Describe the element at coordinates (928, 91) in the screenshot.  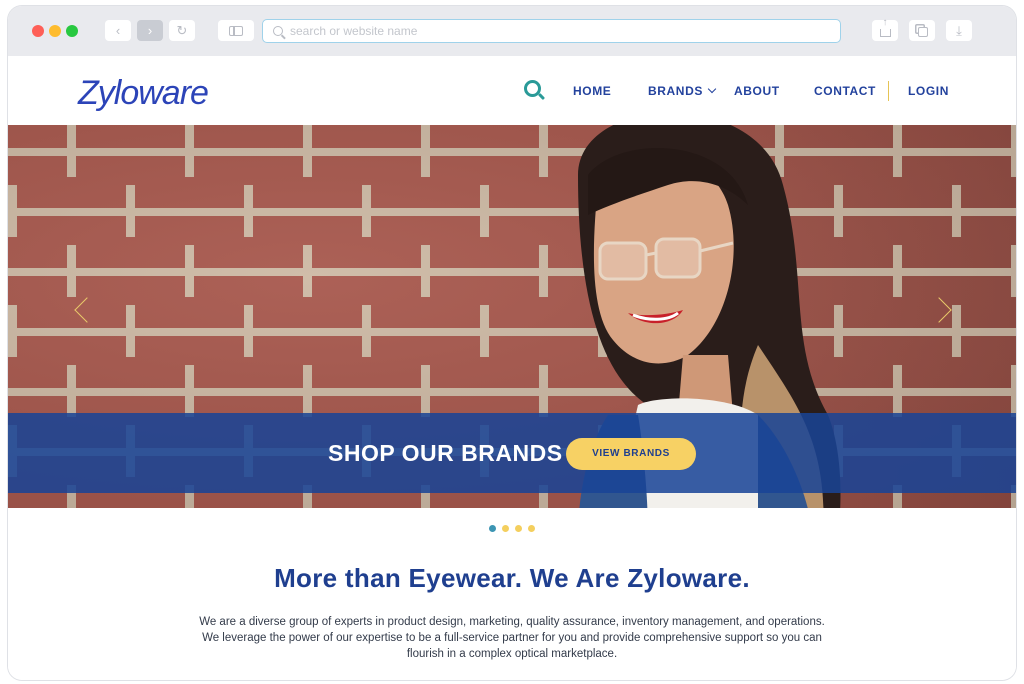
I see `nav-login-link: LOGIN` at that location.